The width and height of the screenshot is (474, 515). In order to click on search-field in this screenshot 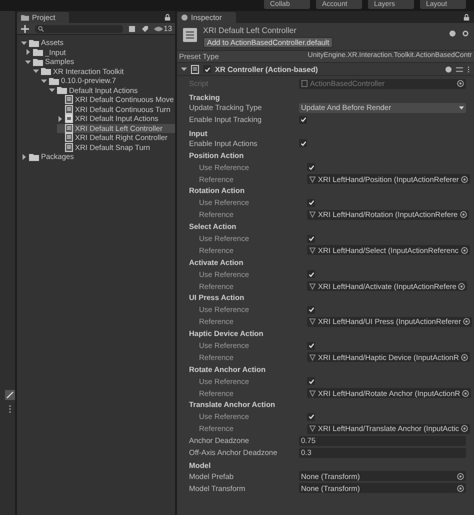, I will do `click(79, 28)`.